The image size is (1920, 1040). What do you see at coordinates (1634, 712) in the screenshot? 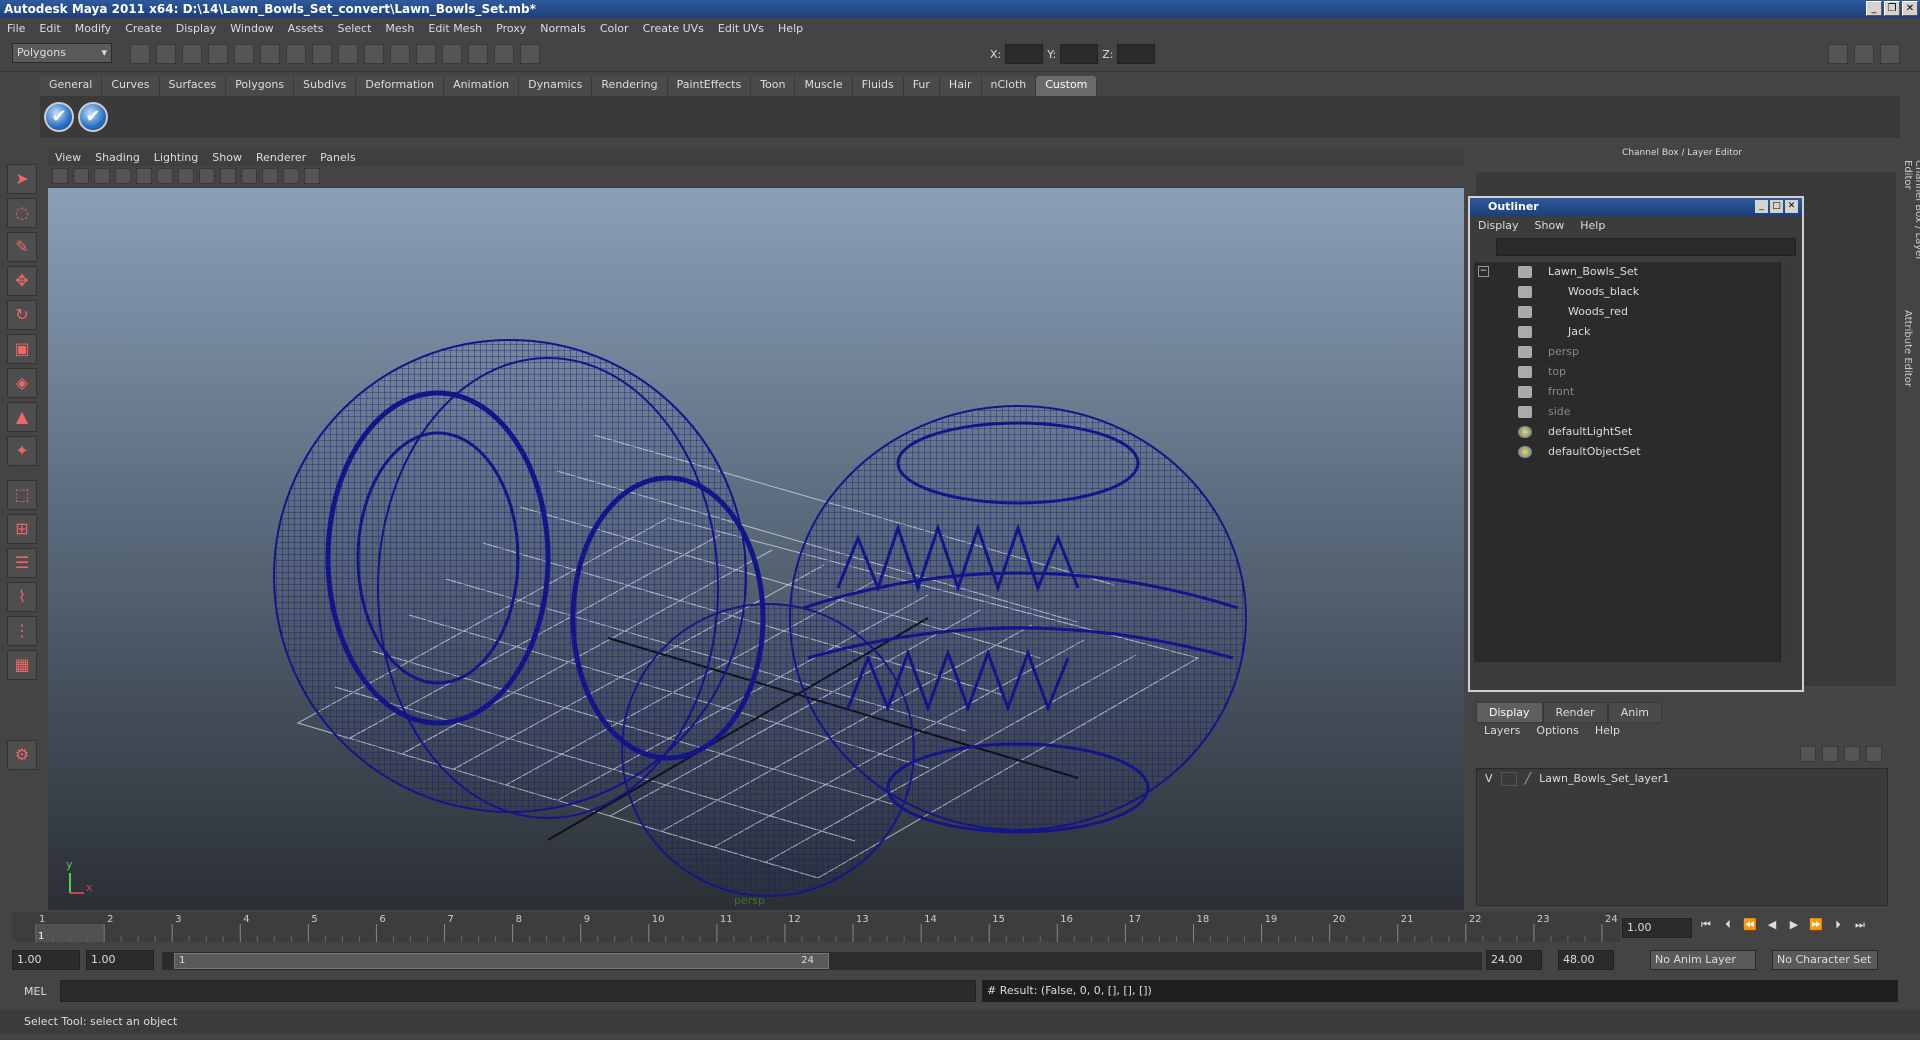
I see `layer-tab-anim: Anim` at bounding box center [1634, 712].